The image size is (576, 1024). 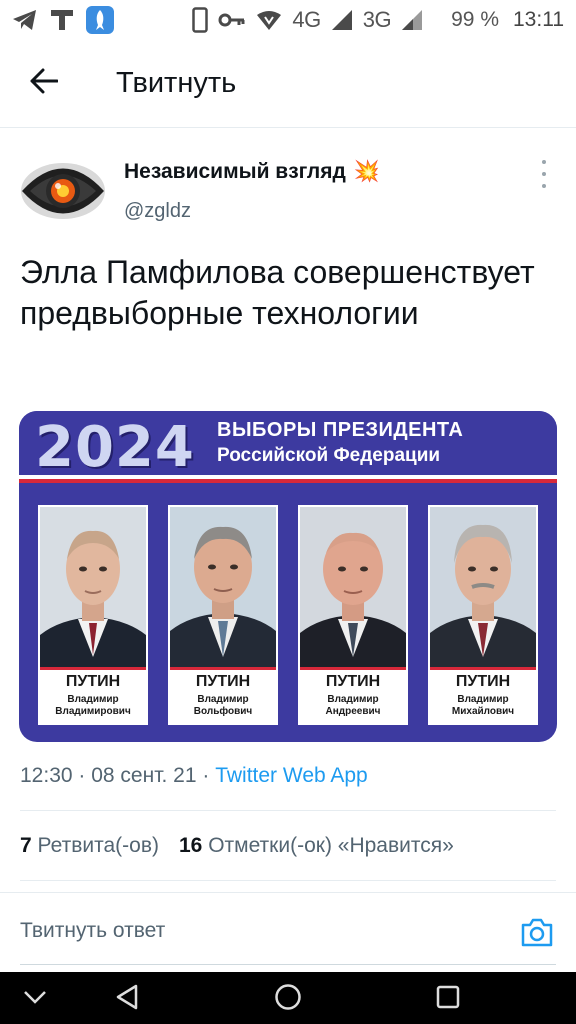 What do you see at coordinates (223, 711) in the screenshot?
I see `candidate-patronymic: Вольфович` at bounding box center [223, 711].